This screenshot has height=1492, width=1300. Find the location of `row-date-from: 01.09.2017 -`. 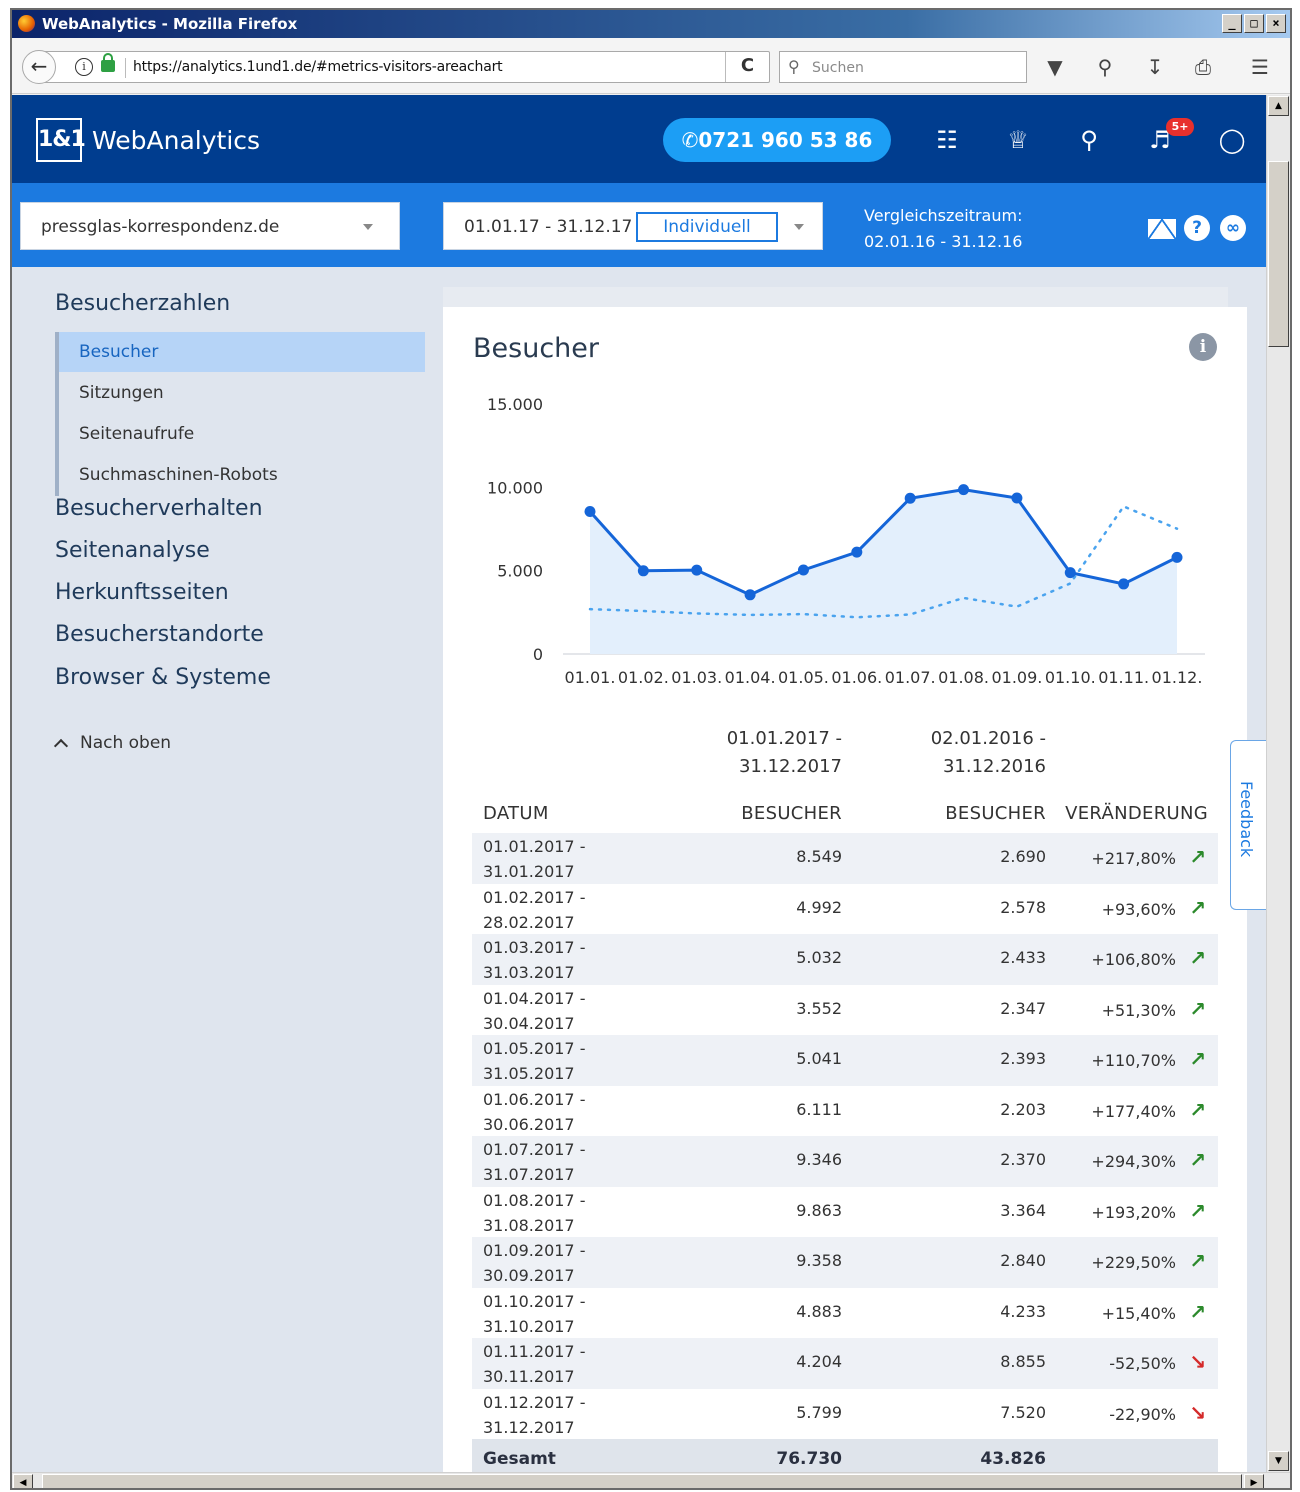

row-date-from: 01.09.2017 - is located at coordinates (534, 1250).